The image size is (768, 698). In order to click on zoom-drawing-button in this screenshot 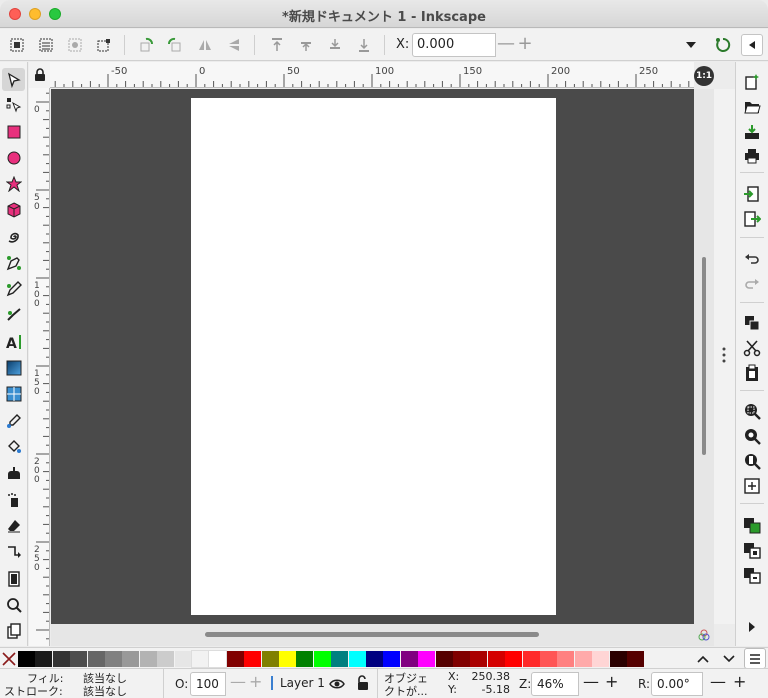, I will do `click(752, 436)`.